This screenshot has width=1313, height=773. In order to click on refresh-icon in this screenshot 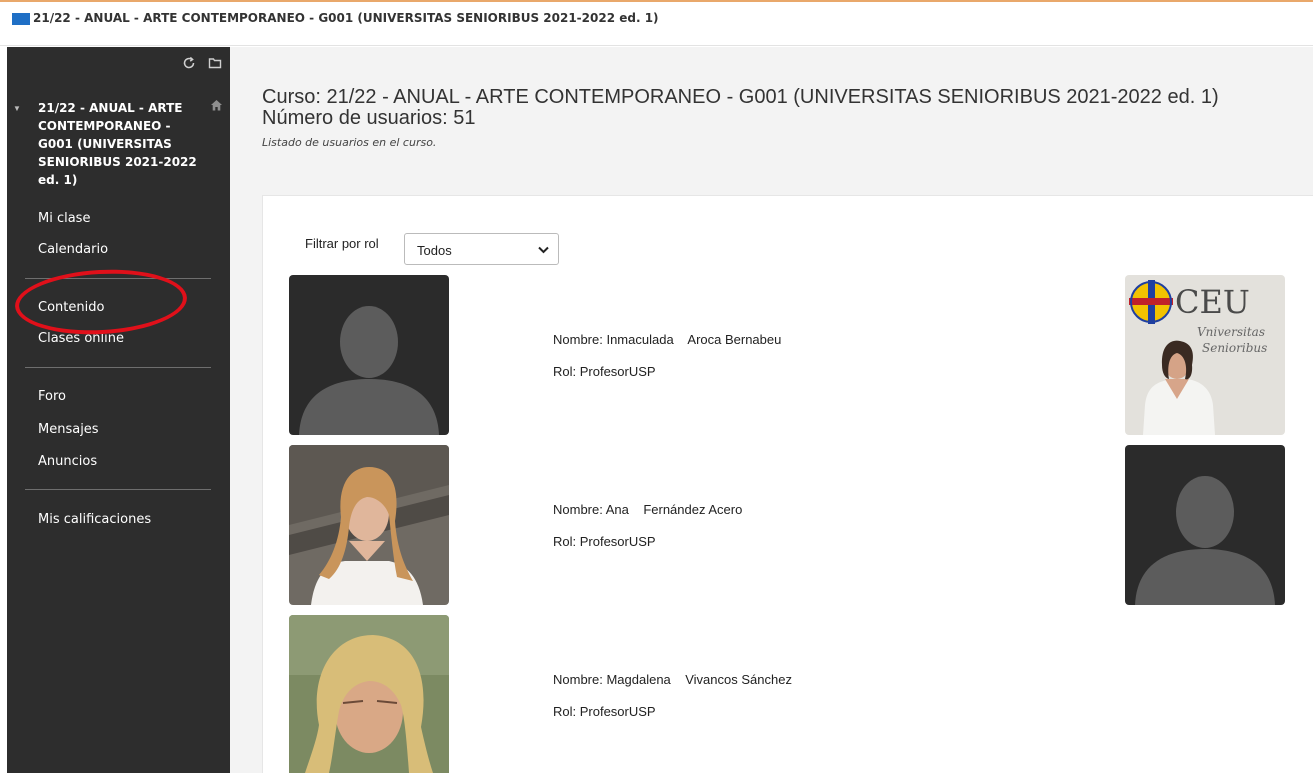, I will do `click(189, 63)`.